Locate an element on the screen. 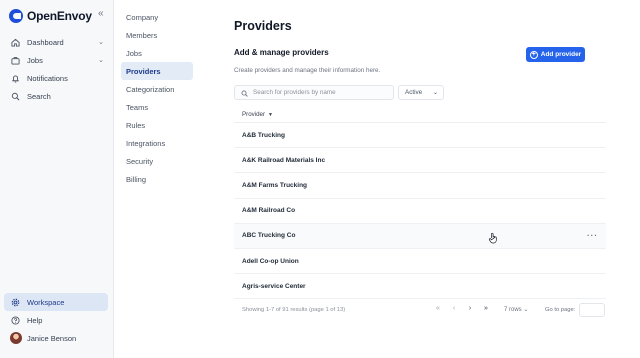 The width and height of the screenshot is (640, 358). table-row: ABC Trucking Co ··· is located at coordinates (420, 236).